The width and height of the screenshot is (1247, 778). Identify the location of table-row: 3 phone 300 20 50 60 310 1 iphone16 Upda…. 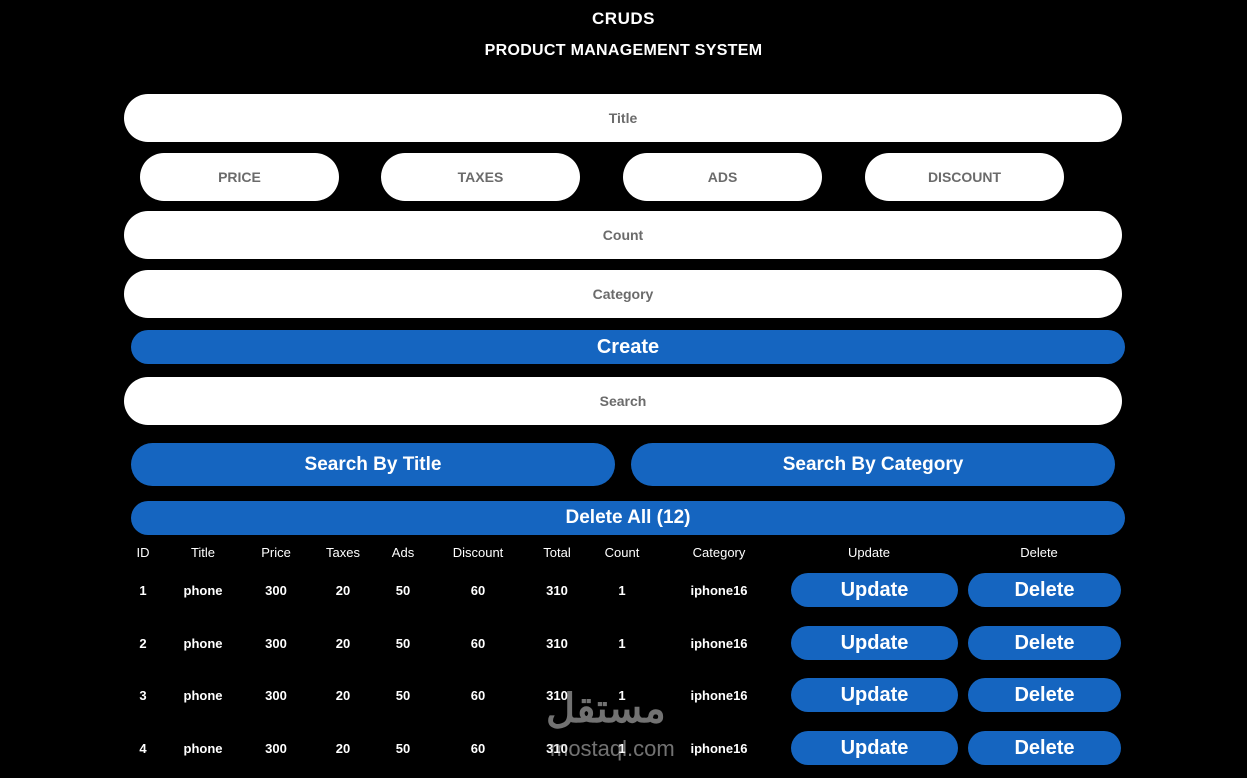
(623, 696).